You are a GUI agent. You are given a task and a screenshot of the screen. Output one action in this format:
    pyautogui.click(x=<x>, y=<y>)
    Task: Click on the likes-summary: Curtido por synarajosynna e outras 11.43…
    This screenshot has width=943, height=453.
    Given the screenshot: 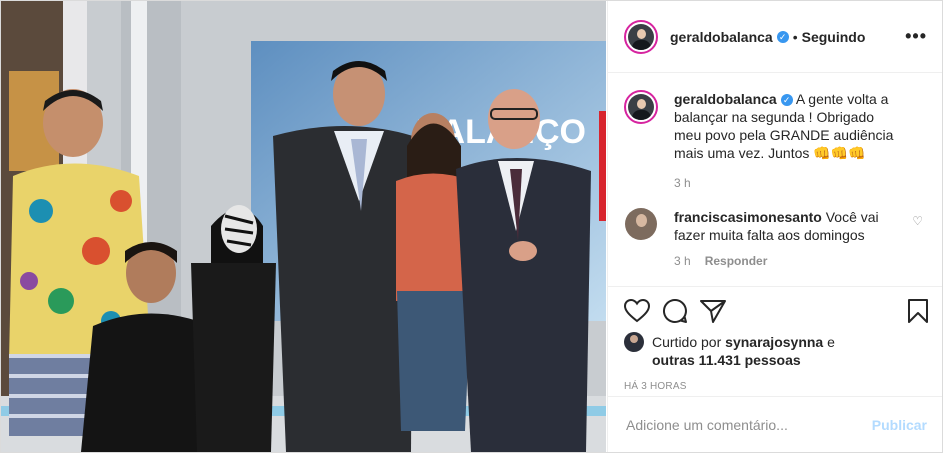 What is the action you would take?
    pyautogui.click(x=775, y=350)
    